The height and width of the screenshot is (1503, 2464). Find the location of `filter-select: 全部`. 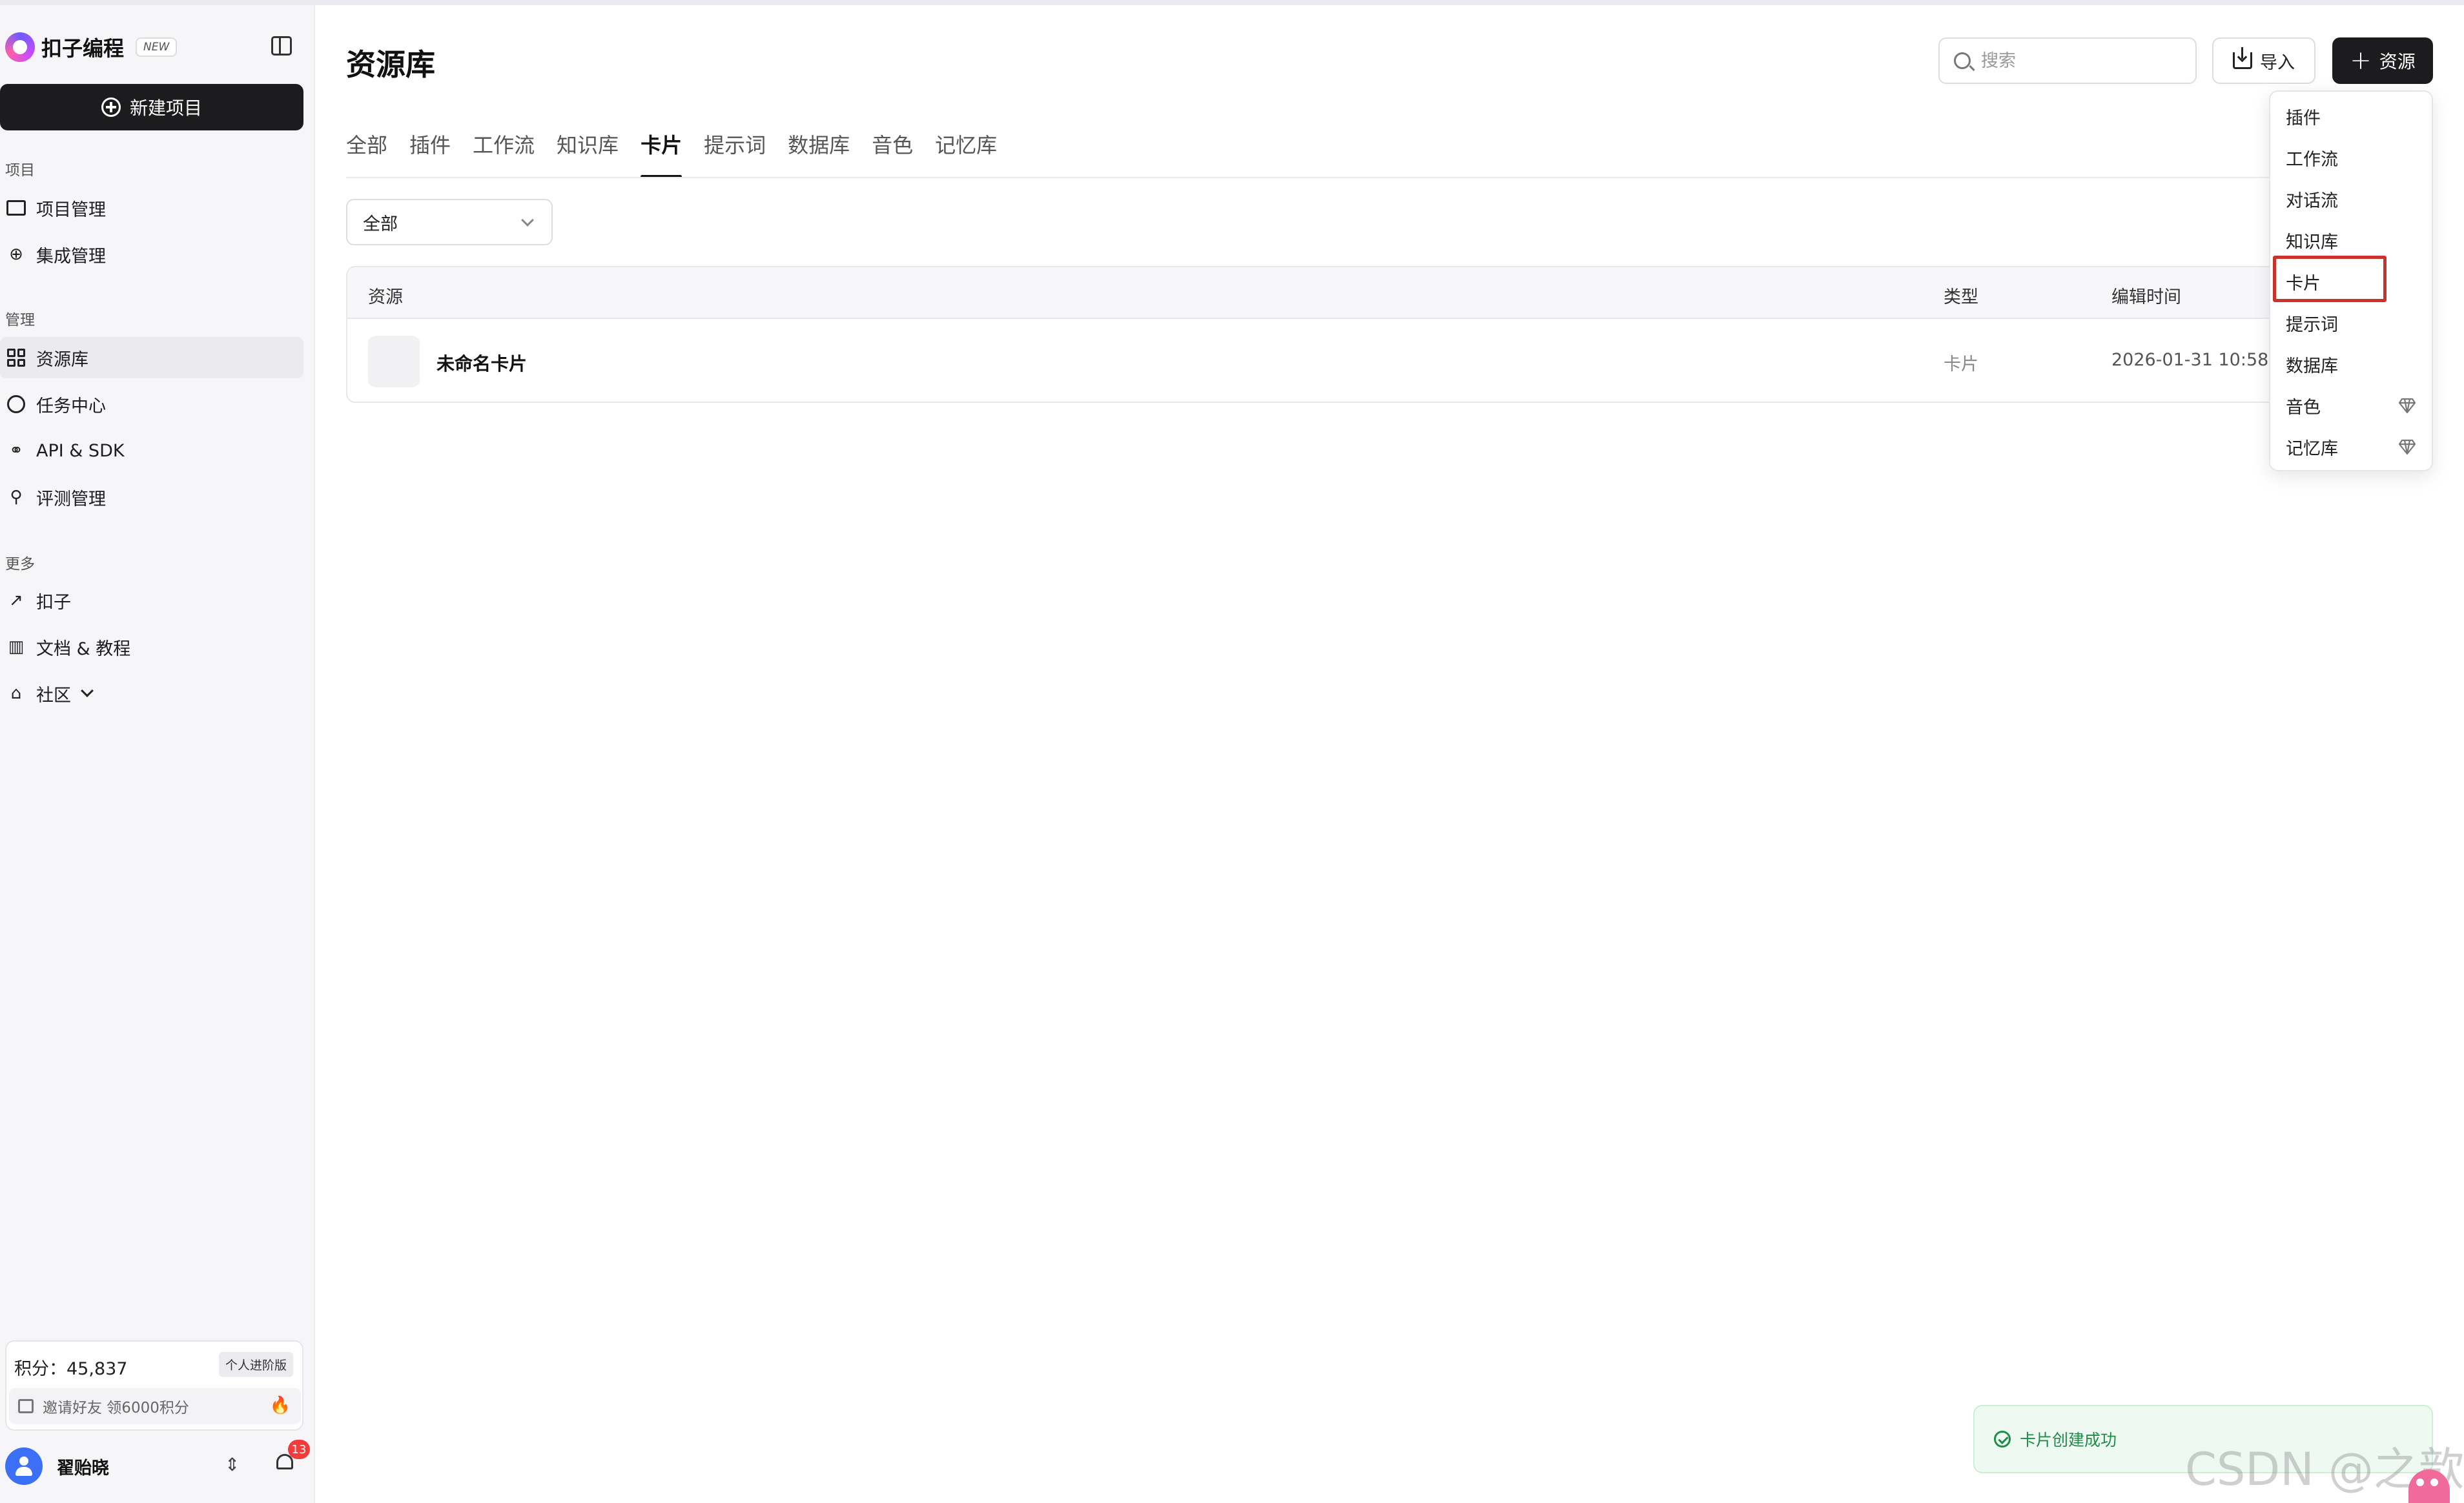

filter-select: 全部 is located at coordinates (450, 222).